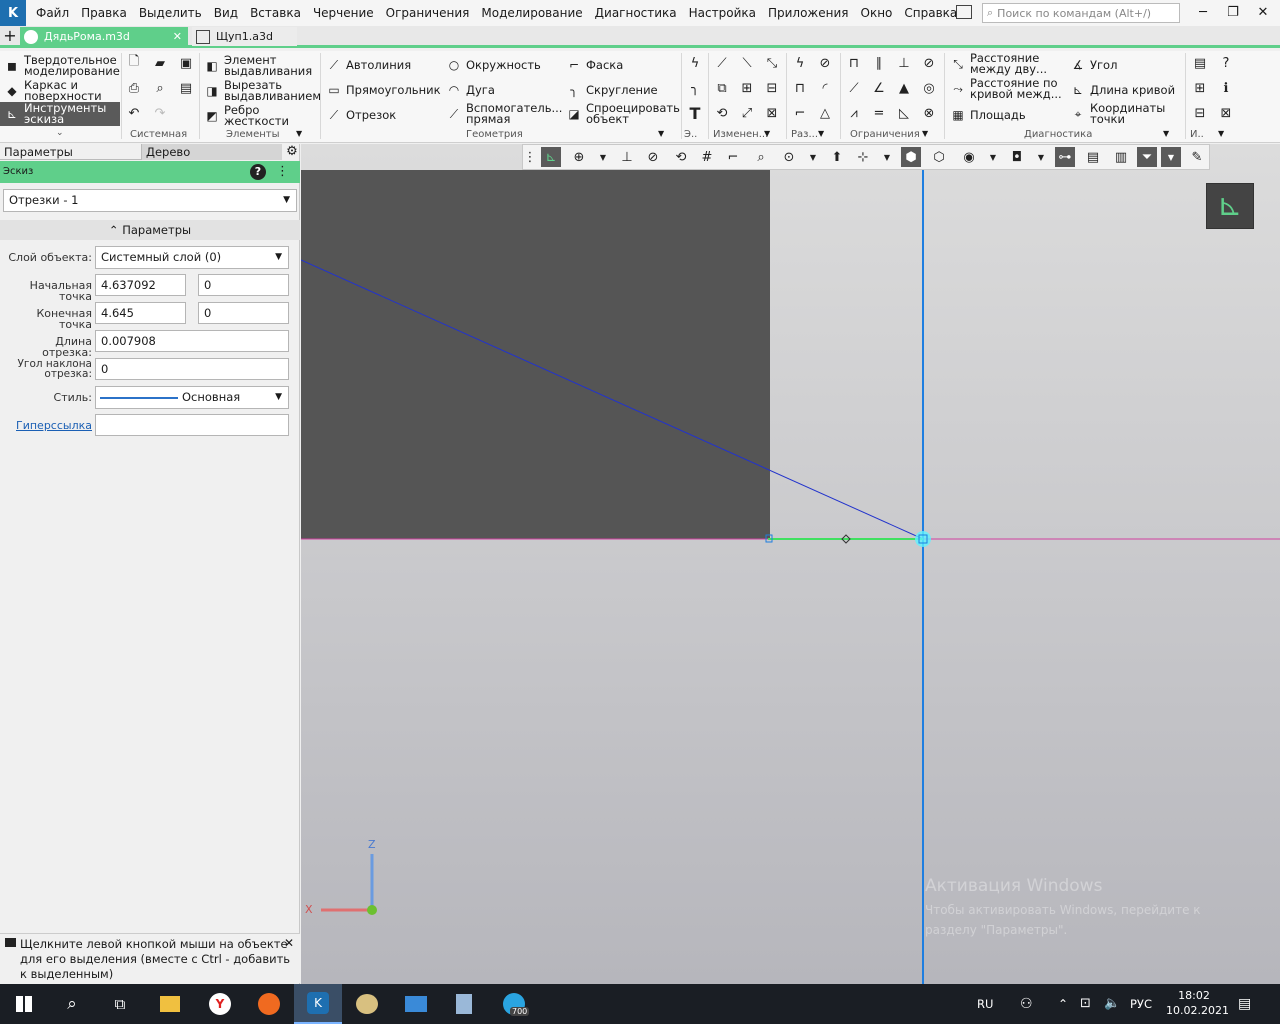  Describe the element at coordinates (1094, 65) in the screenshot. I see `angle-button: ∡ Угол` at that location.